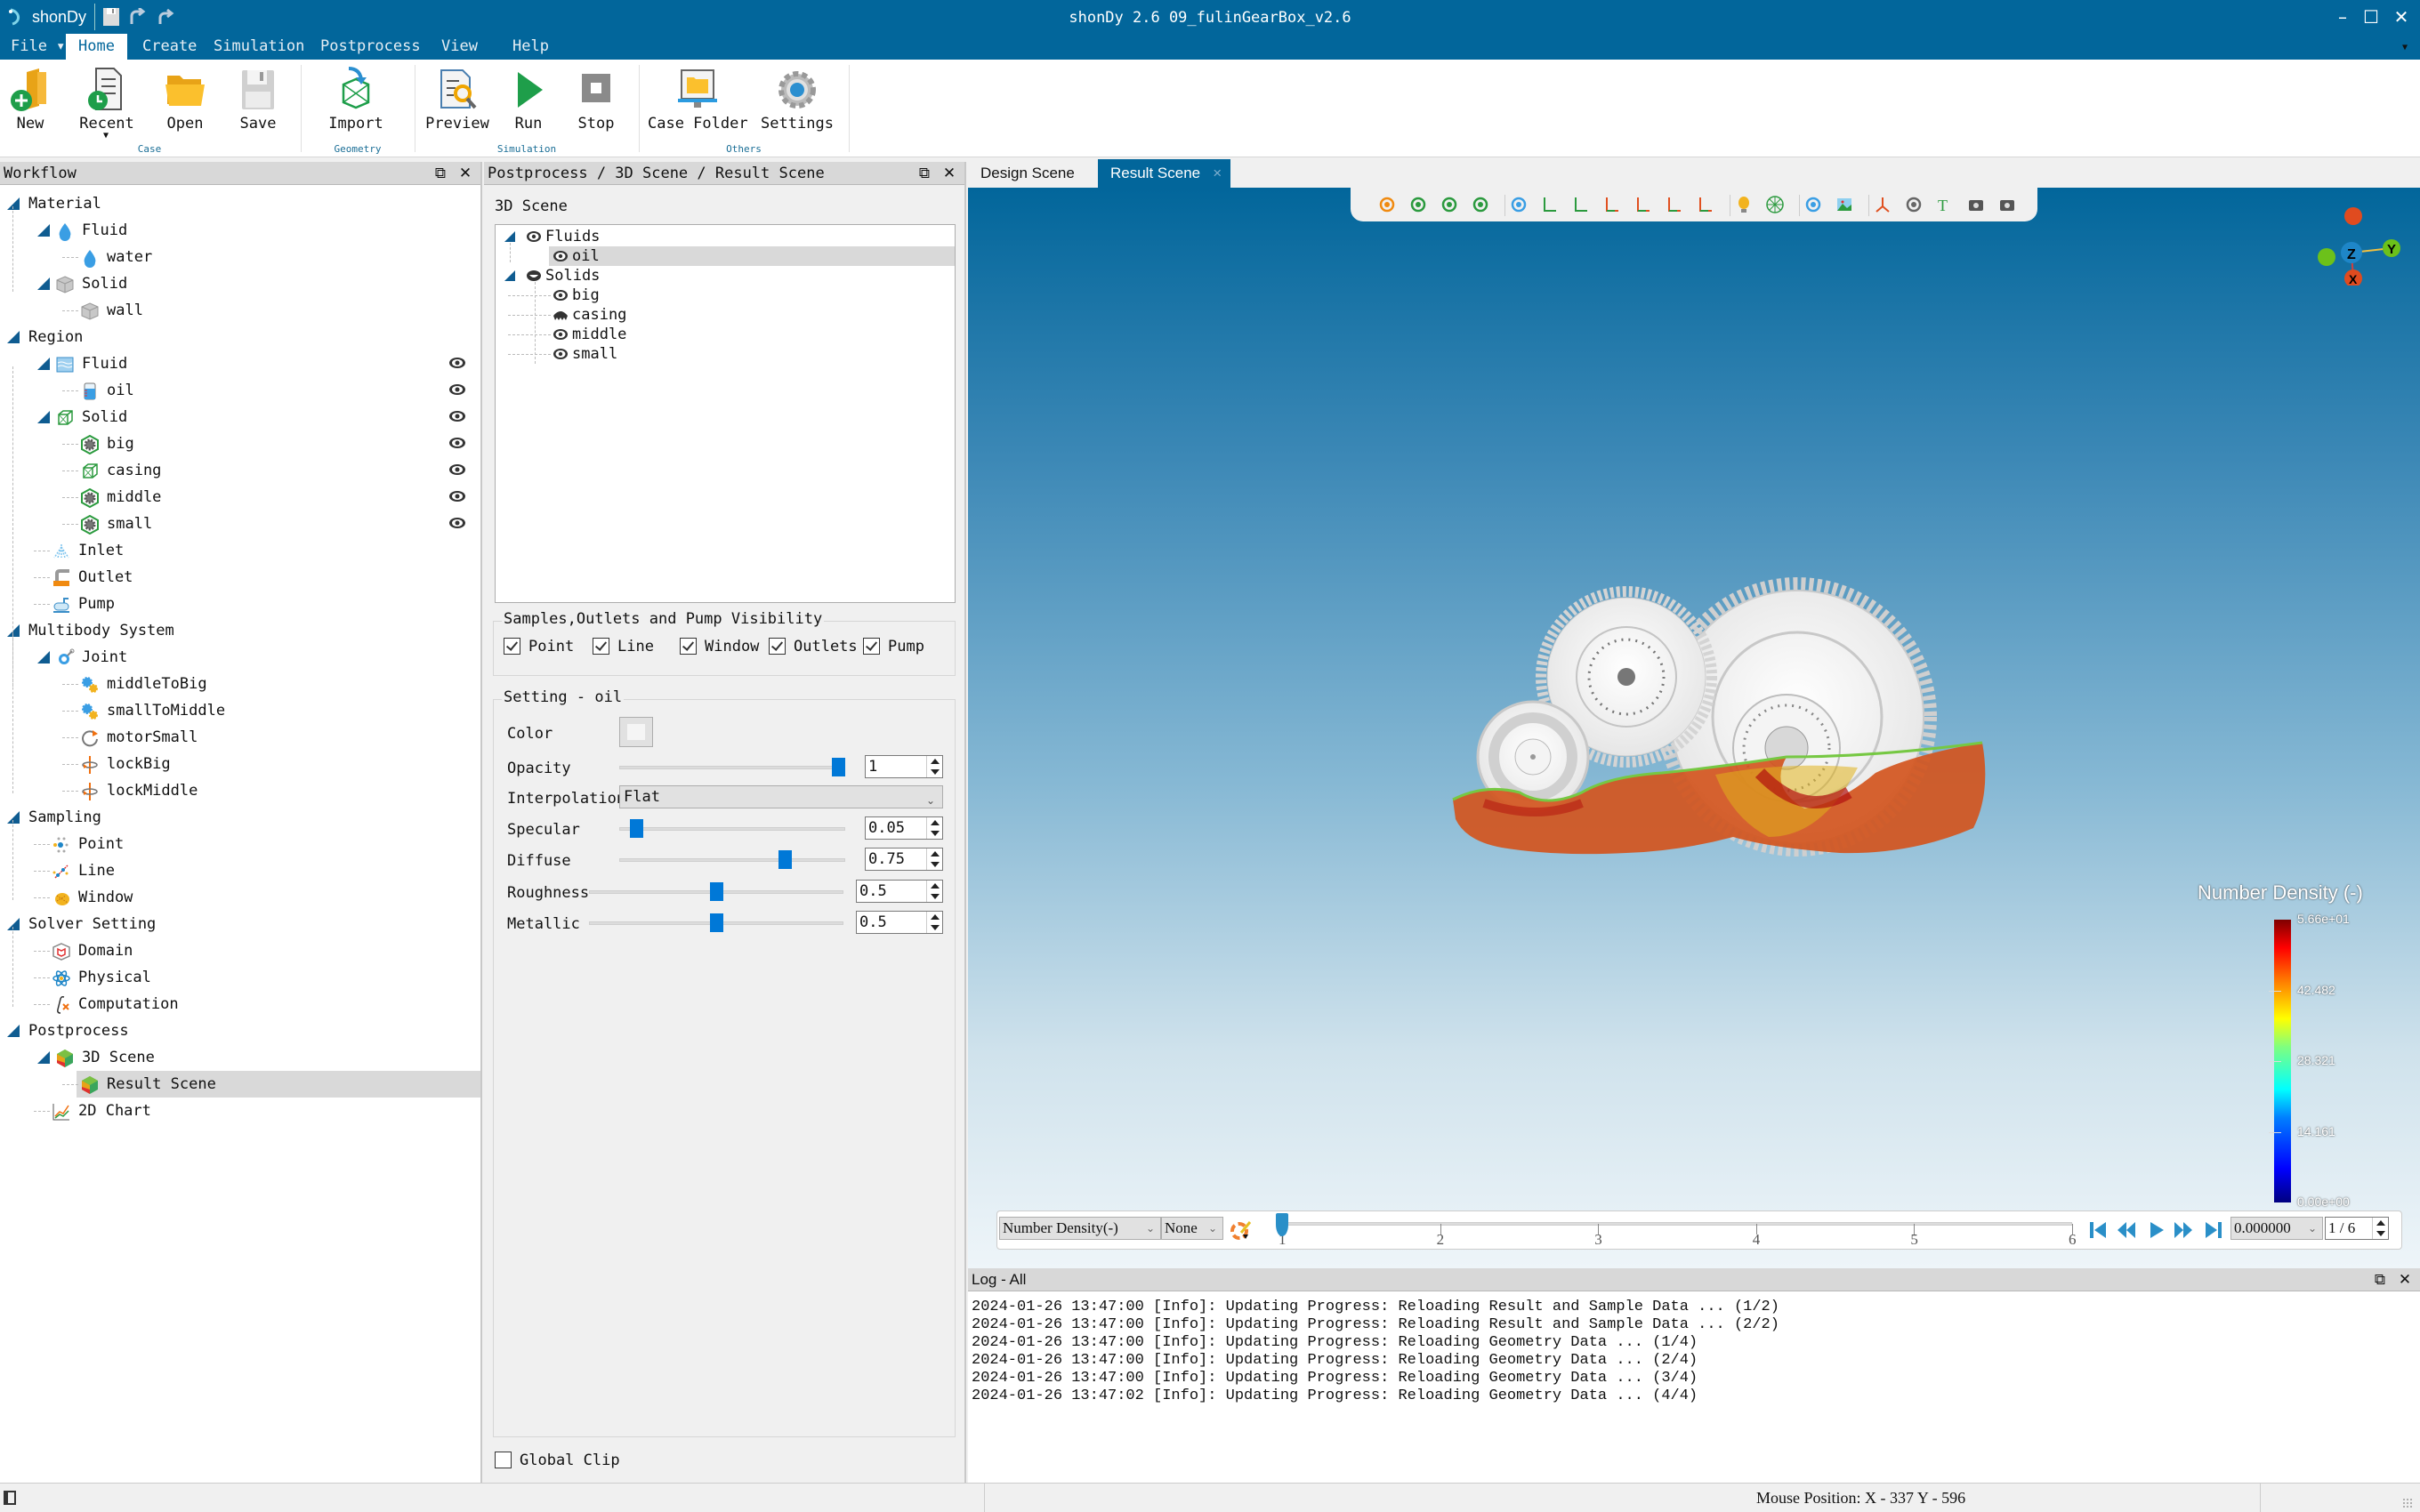  I want to click on minimize-button: –, so click(2342, 17).